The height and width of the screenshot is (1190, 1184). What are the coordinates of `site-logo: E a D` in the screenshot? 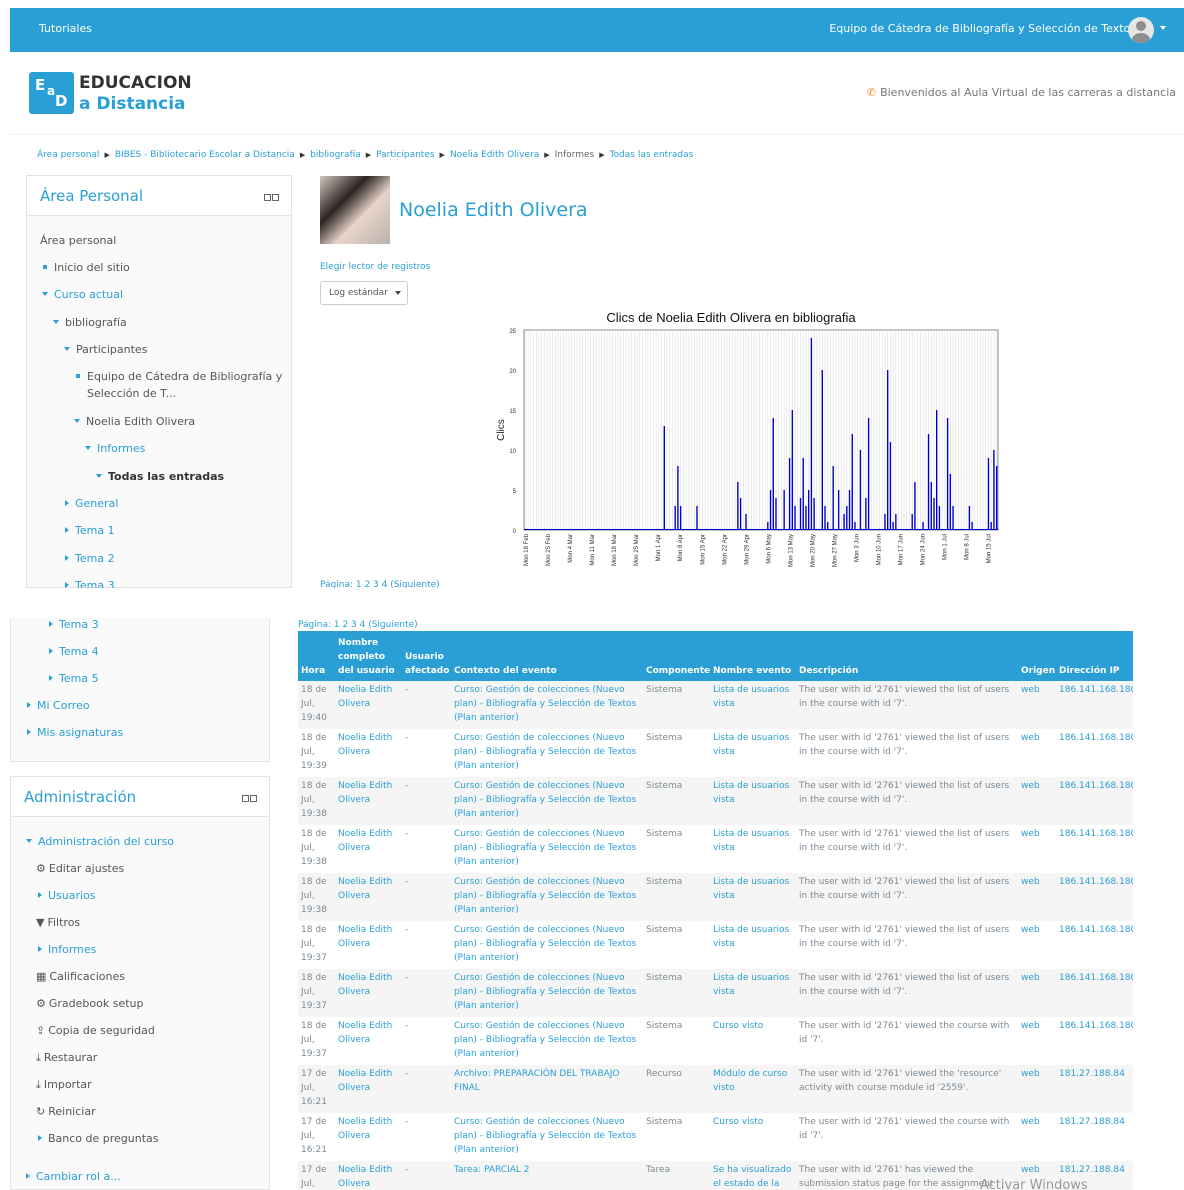 It's located at (51, 93).